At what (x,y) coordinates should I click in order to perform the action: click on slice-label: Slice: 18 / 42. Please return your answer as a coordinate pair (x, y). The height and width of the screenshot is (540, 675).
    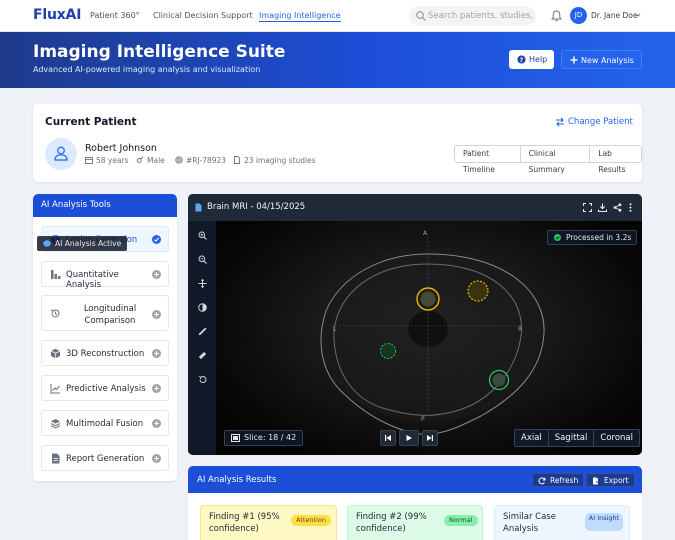
    Looking at the image, I should click on (270, 437).